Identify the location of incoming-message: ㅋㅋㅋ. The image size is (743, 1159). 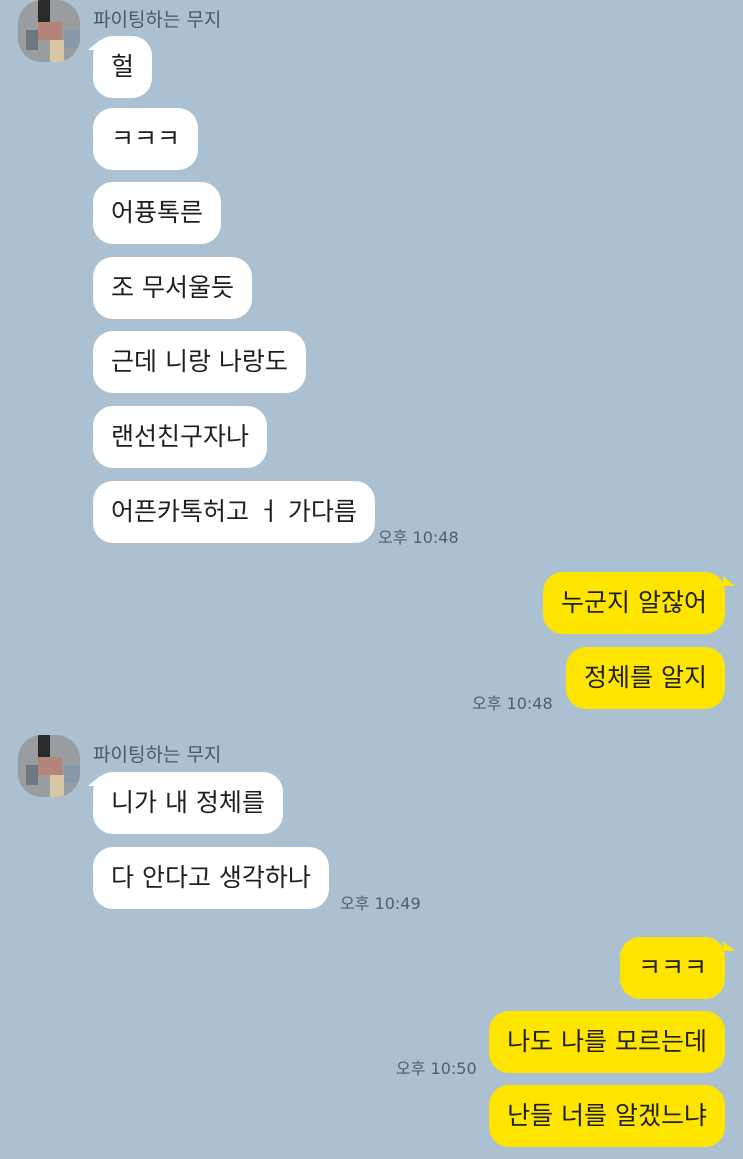
(146, 139).